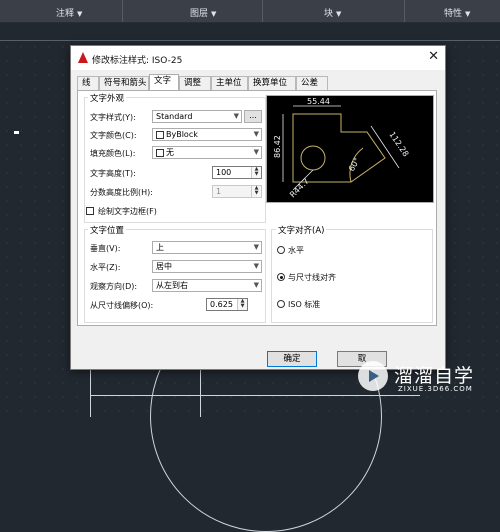 The width and height of the screenshot is (500, 532). I want to click on ribbon-panel-annotation: 注释 ▼, so click(69, 12).